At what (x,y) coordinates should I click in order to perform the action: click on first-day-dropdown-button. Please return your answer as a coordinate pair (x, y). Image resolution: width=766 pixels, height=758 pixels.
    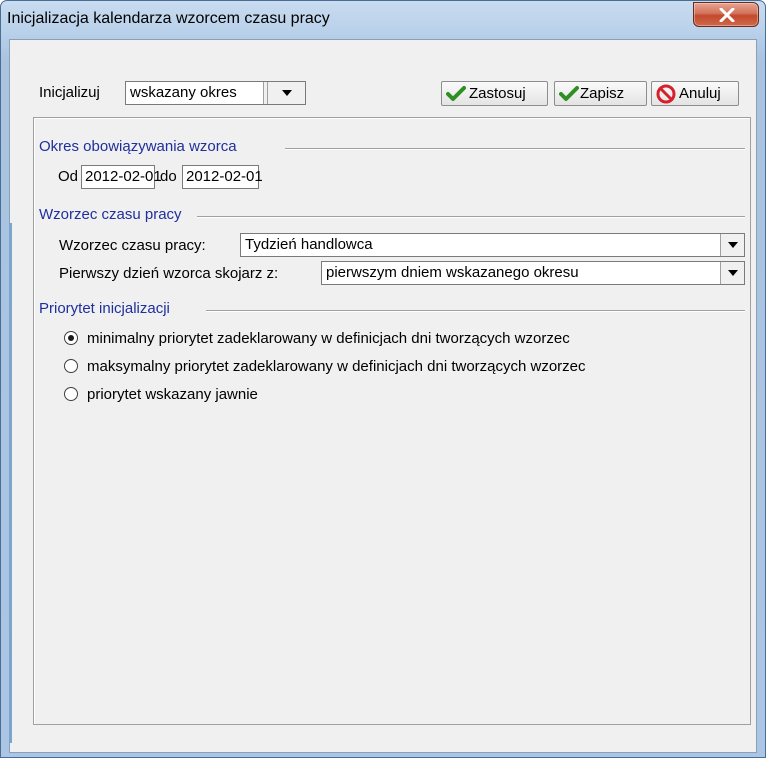
    Looking at the image, I should click on (732, 273).